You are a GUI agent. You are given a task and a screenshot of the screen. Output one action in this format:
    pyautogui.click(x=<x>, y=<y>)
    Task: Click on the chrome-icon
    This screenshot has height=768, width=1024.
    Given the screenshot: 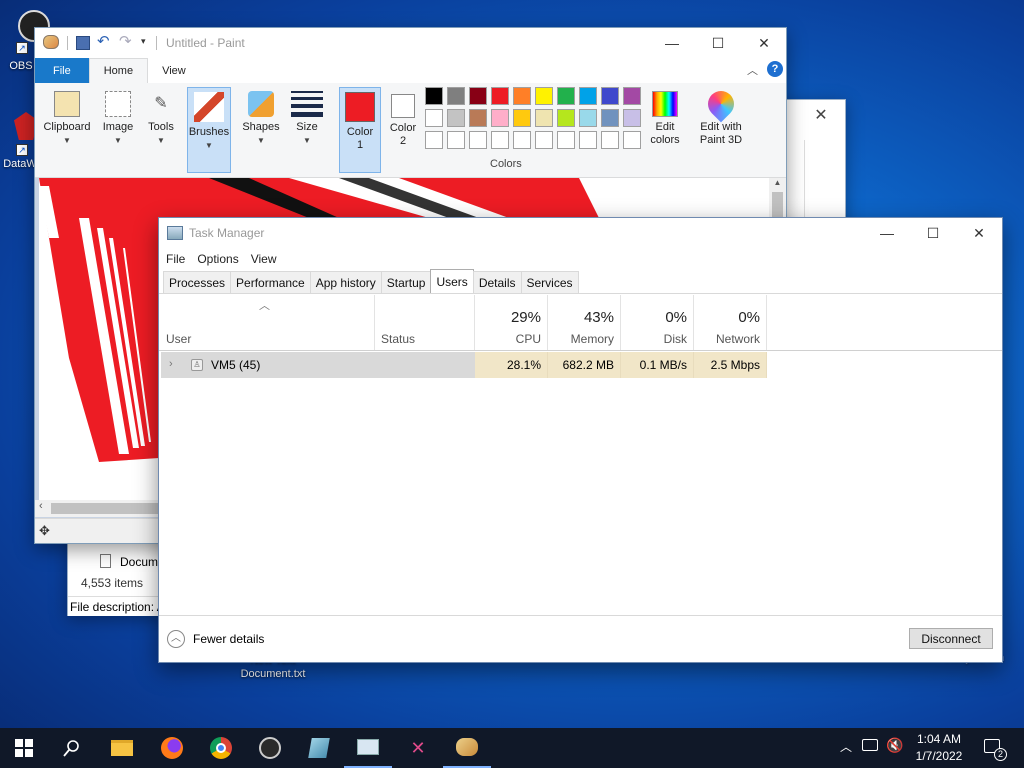 What is the action you would take?
    pyautogui.click(x=221, y=748)
    